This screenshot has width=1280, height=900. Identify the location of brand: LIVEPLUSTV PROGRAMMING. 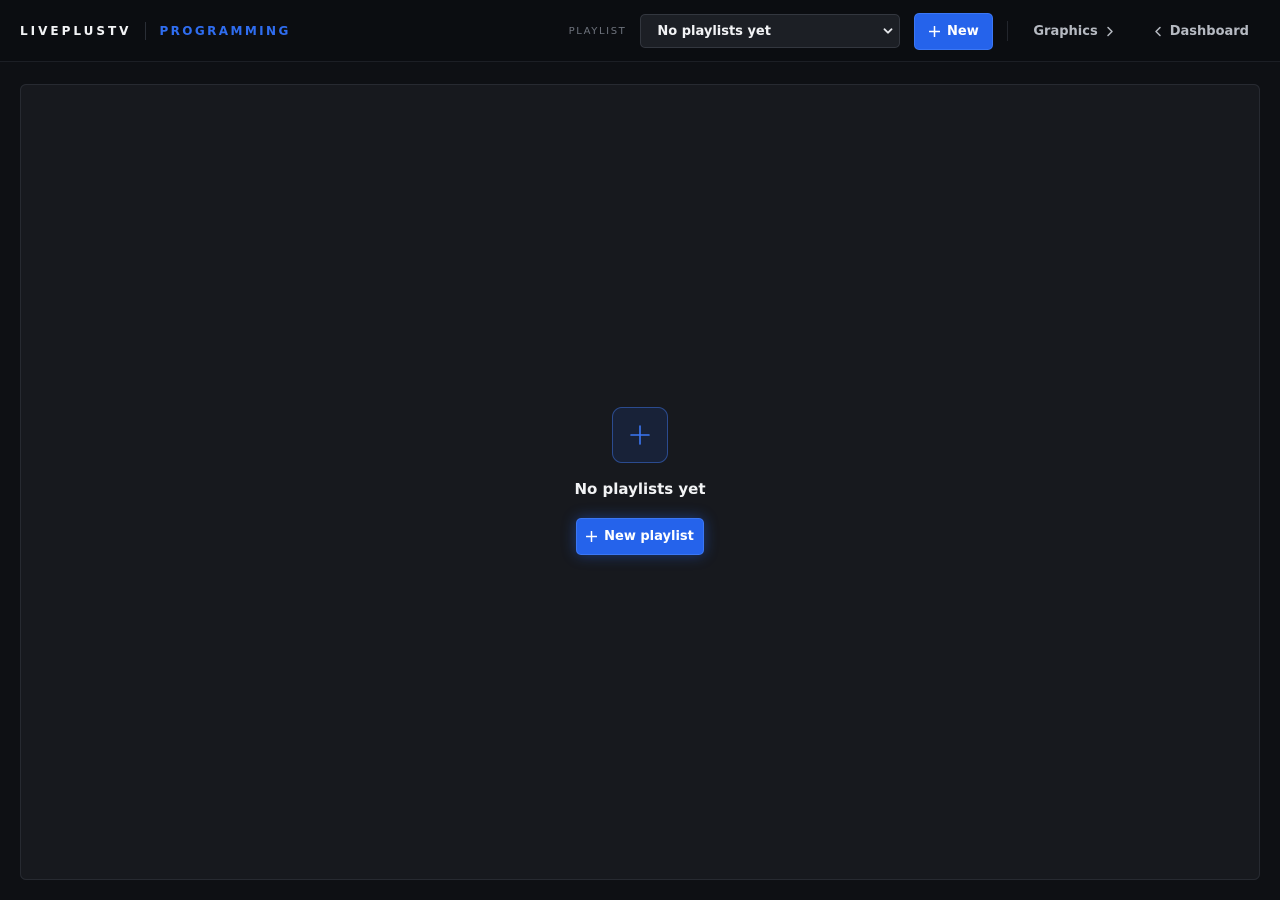
(155, 31).